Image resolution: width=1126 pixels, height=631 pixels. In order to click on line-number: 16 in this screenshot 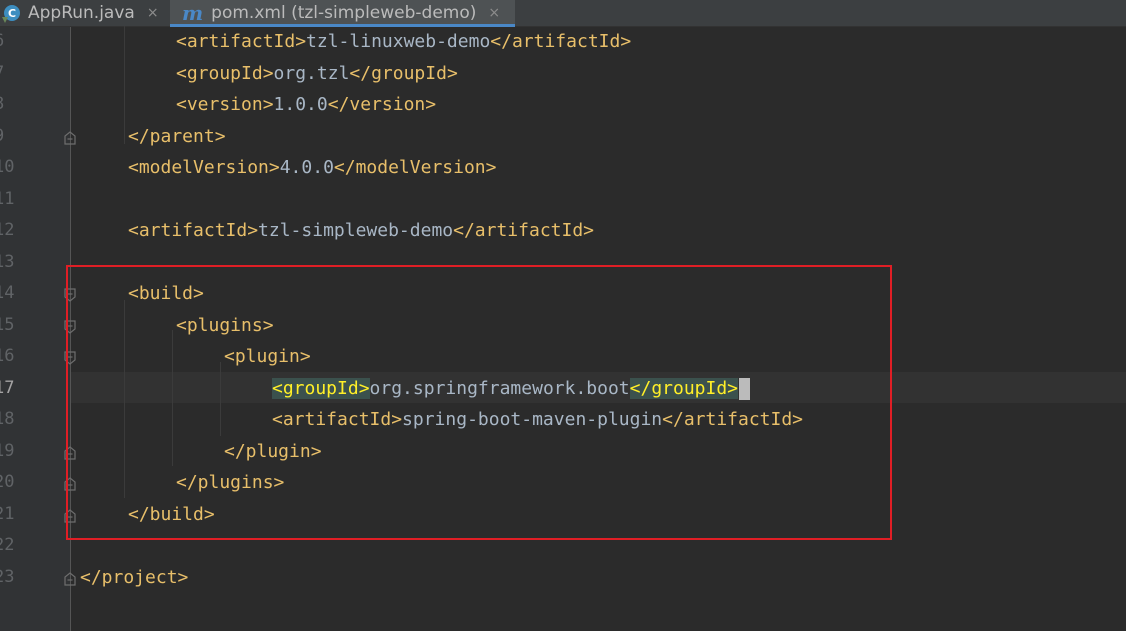, I will do `click(7, 356)`.